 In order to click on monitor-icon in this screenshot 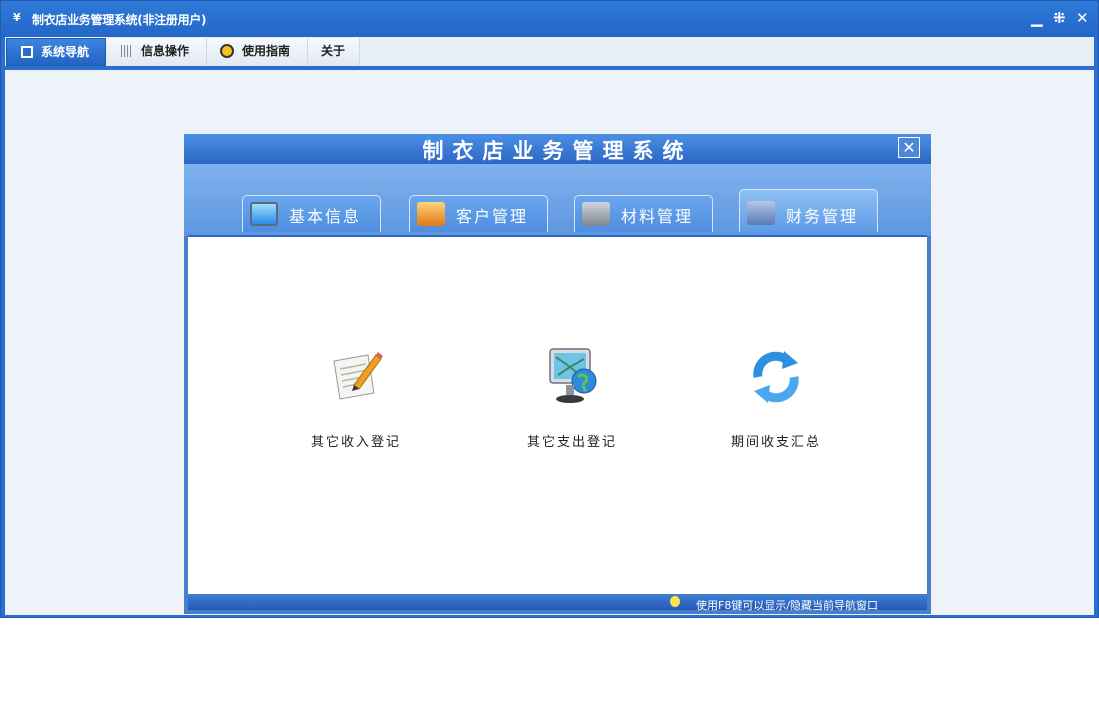, I will do `click(27, 52)`.